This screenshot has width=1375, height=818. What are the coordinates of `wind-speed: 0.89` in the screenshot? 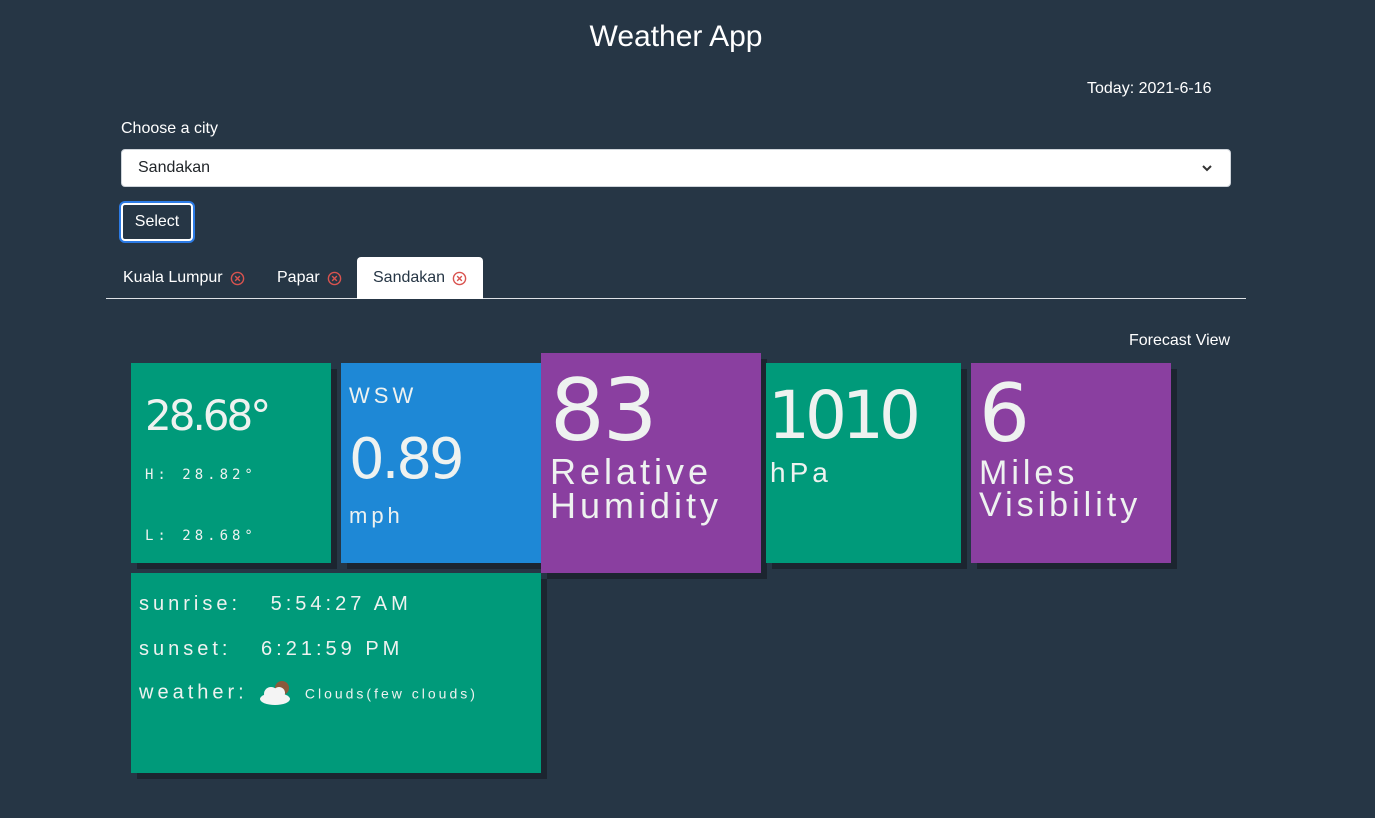 It's located at (407, 459).